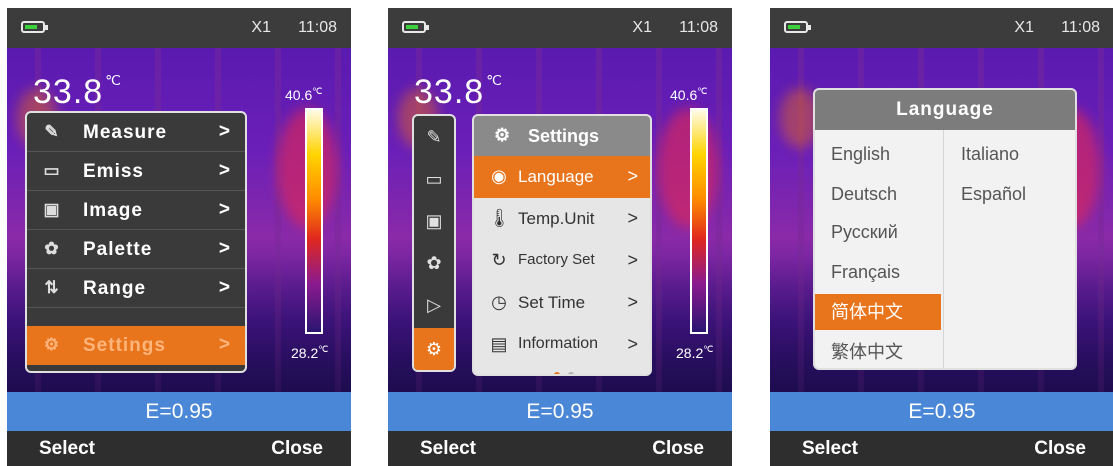  Describe the element at coordinates (562, 345) in the screenshot. I see `menu-item-information: ▤ Information >` at that location.